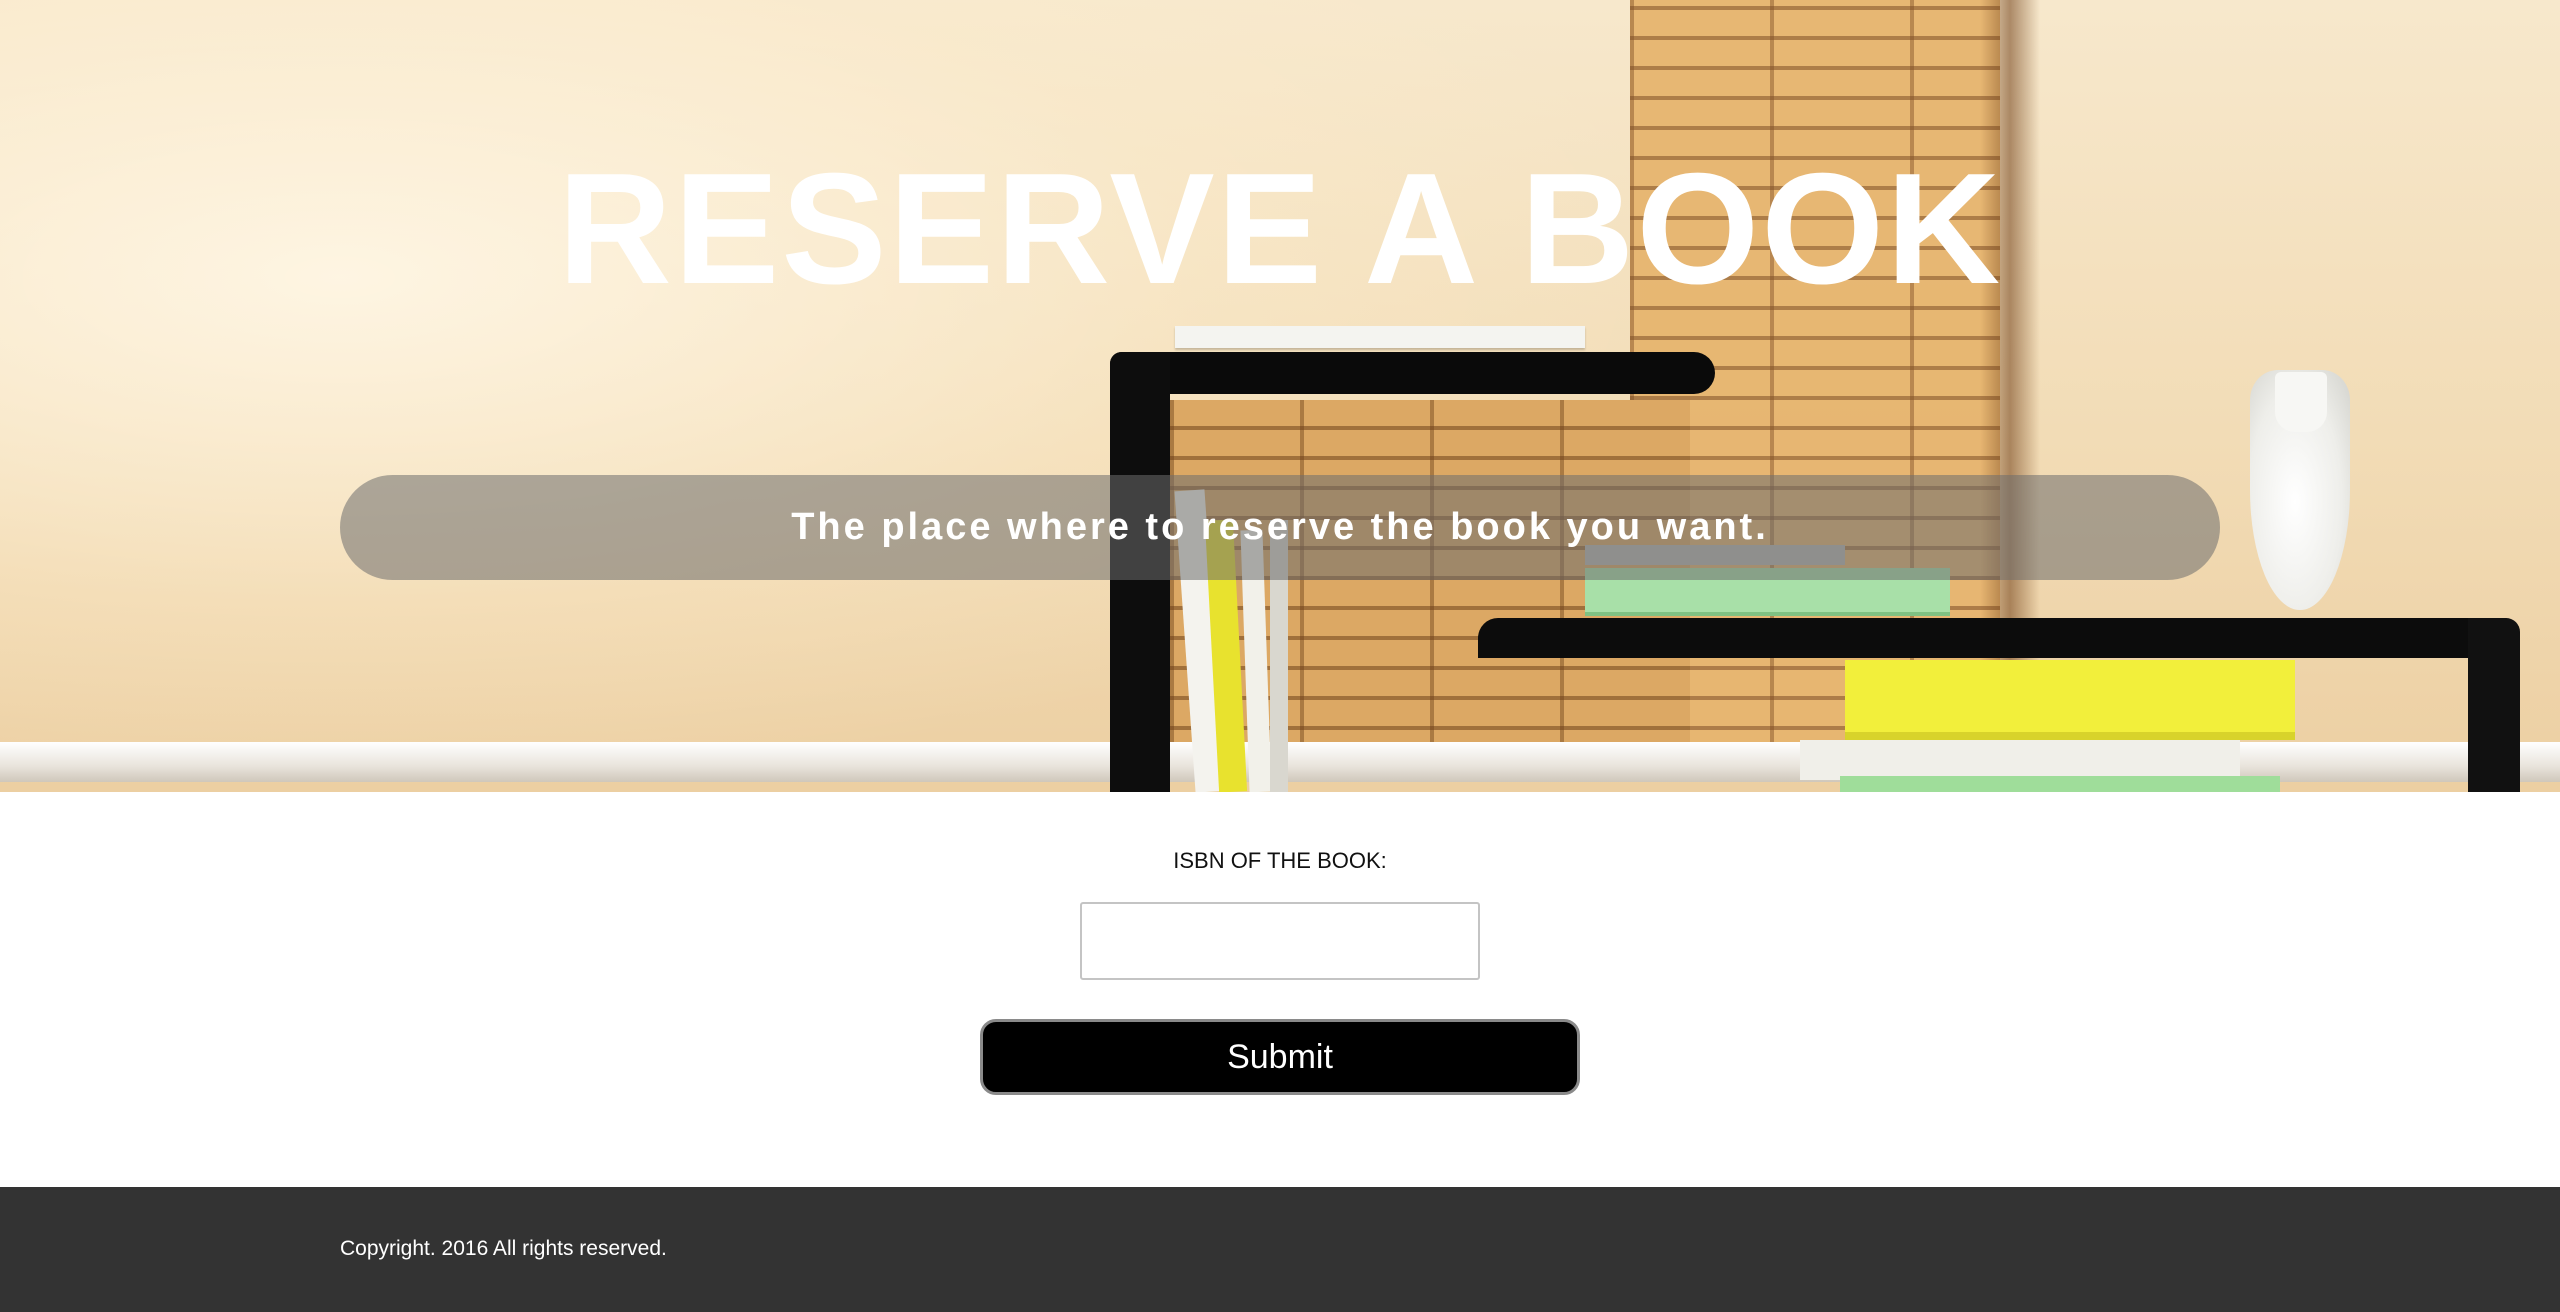 The height and width of the screenshot is (1312, 2560). What do you see at coordinates (1280, 229) in the screenshot?
I see `page-title: RESERVE A BOOK` at bounding box center [1280, 229].